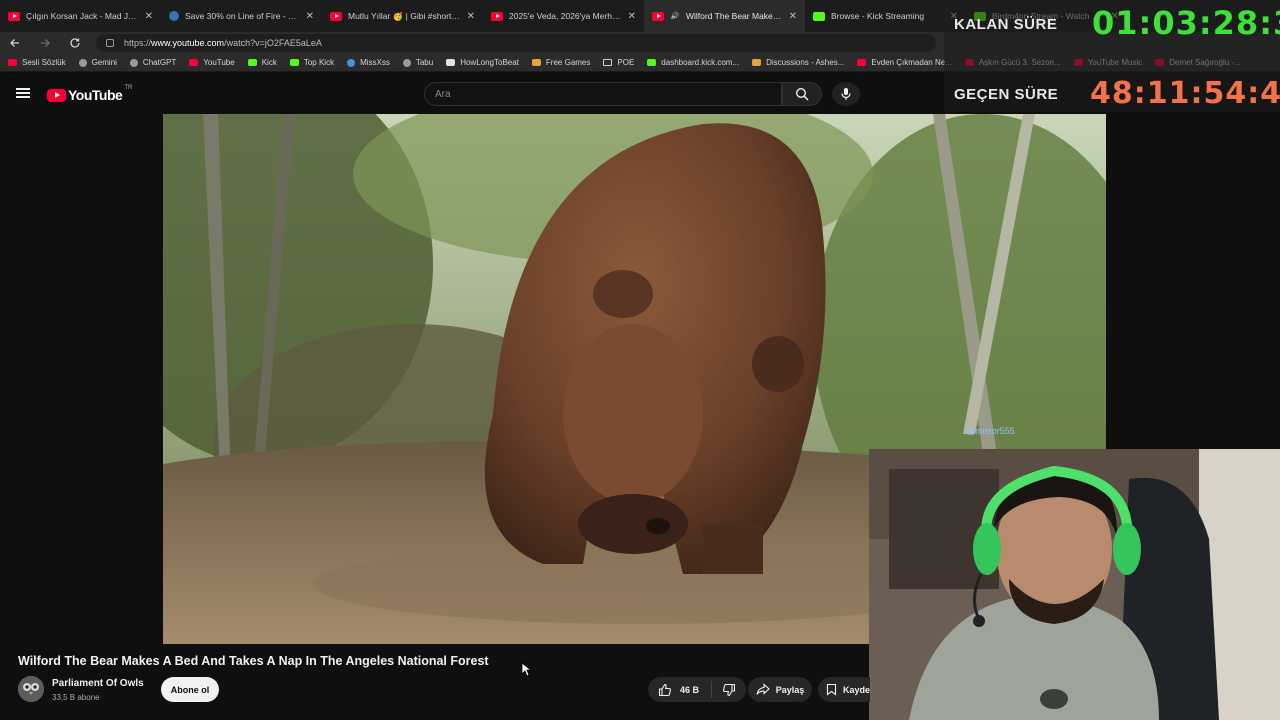 This screenshot has width=1280, height=720. Describe the element at coordinates (1006, 24) in the screenshot. I see `remaining-time-label: KALAN SÜRE` at that location.